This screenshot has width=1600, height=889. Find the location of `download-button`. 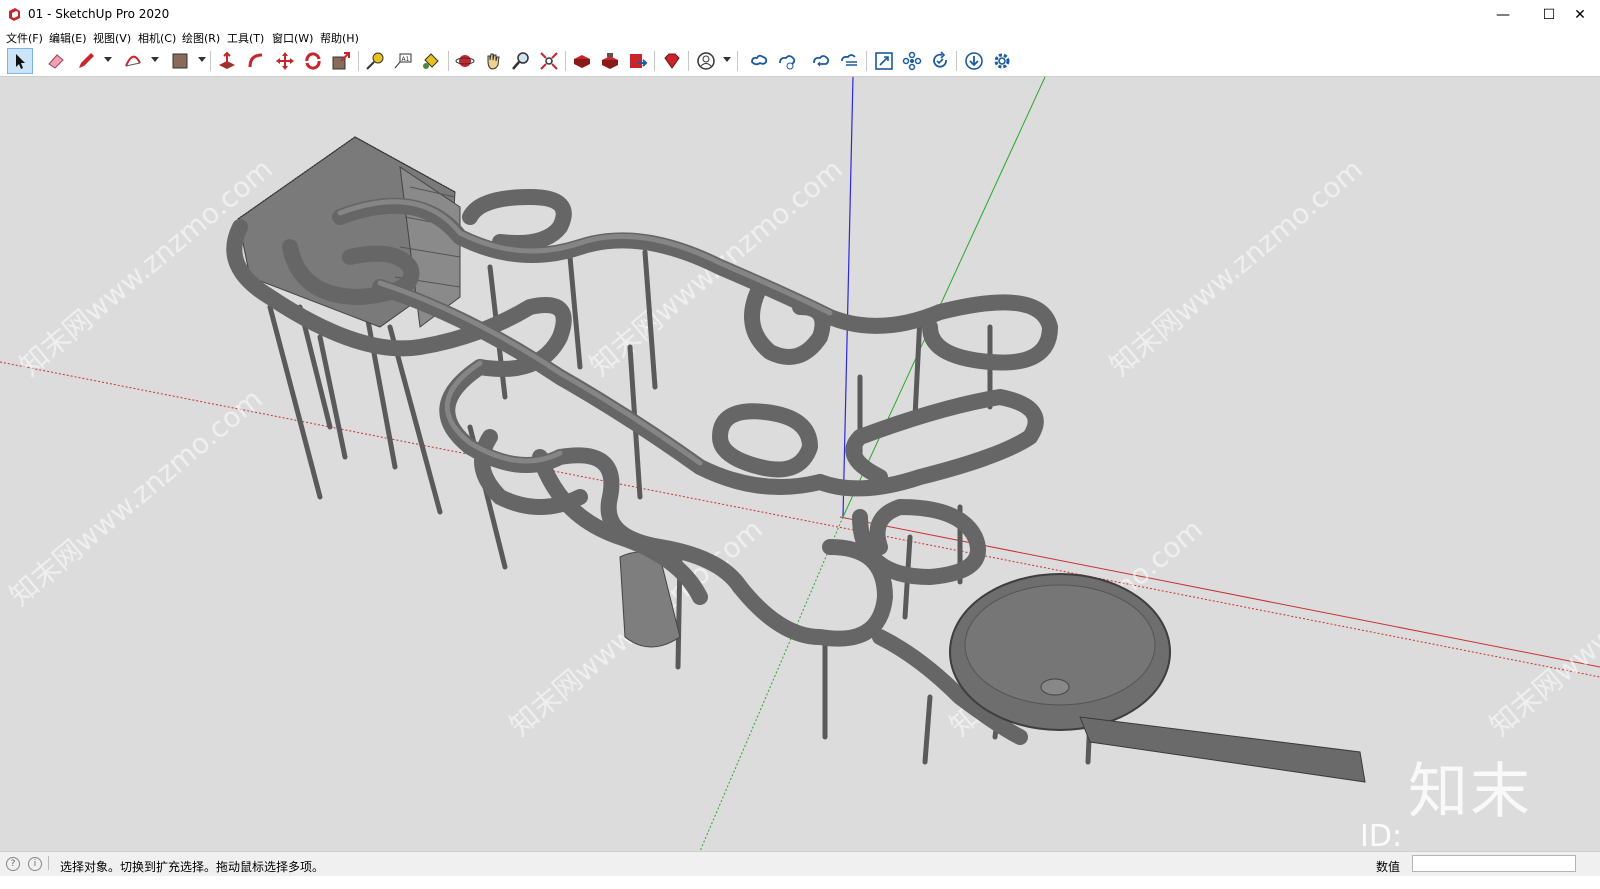

download-button is located at coordinates (974, 61).